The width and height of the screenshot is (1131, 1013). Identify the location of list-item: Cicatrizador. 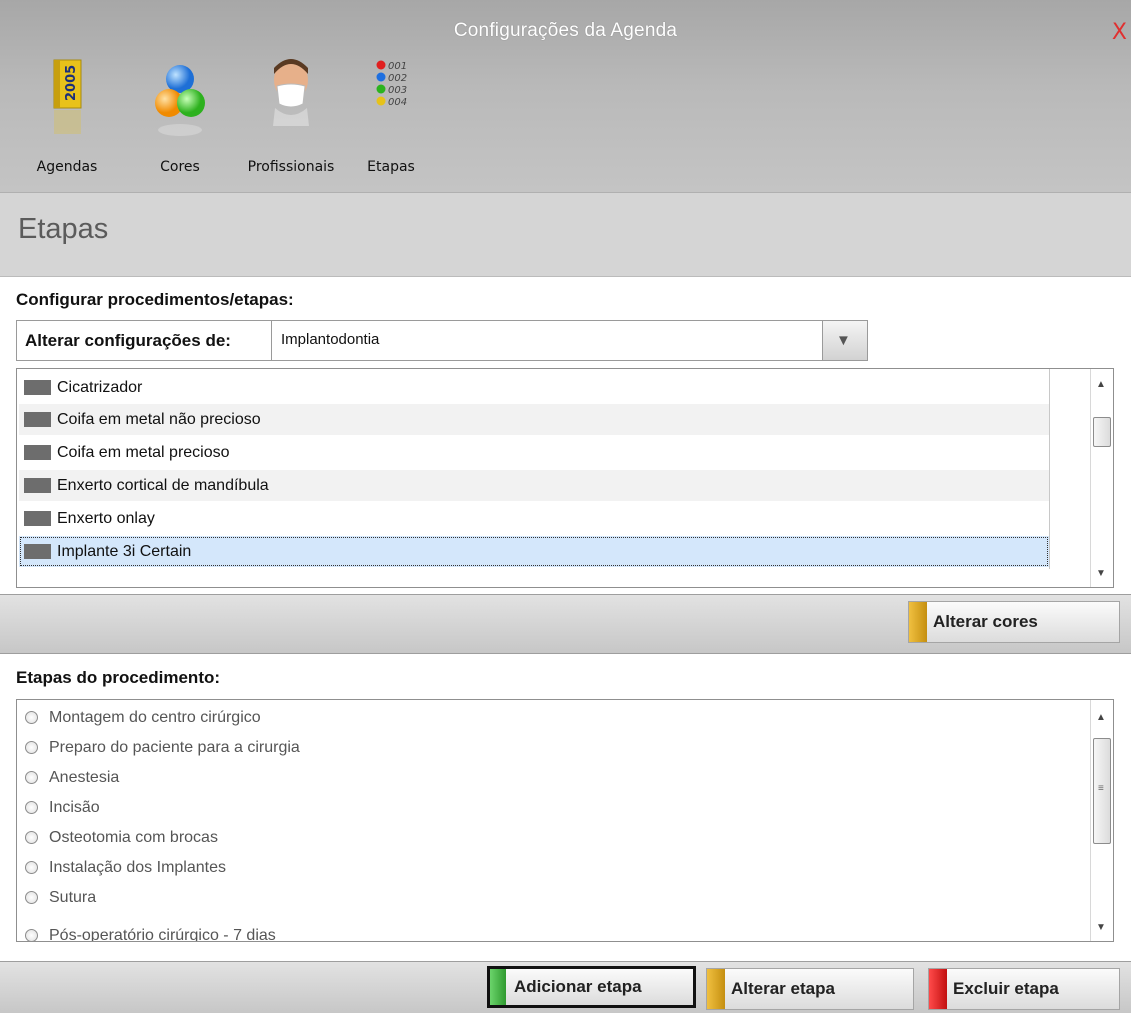
(534, 387).